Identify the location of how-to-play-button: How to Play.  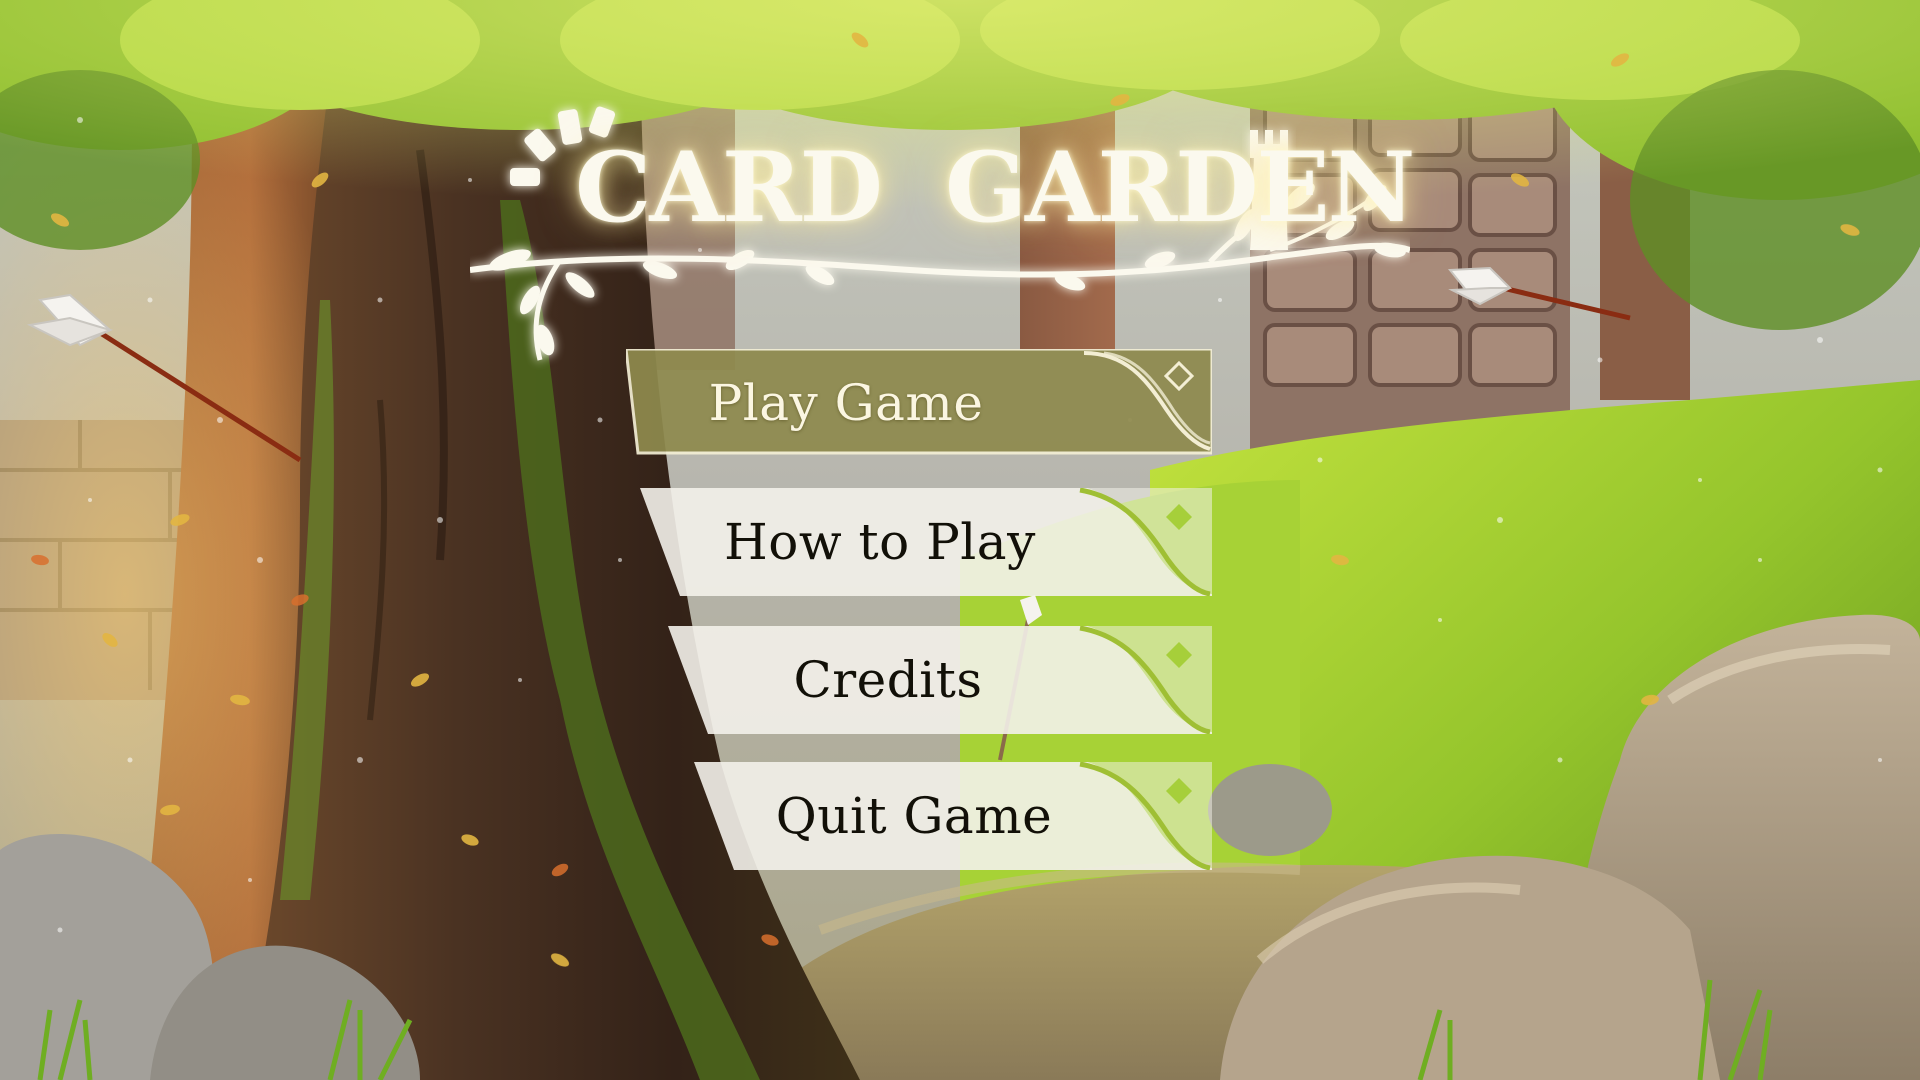
(926, 542).